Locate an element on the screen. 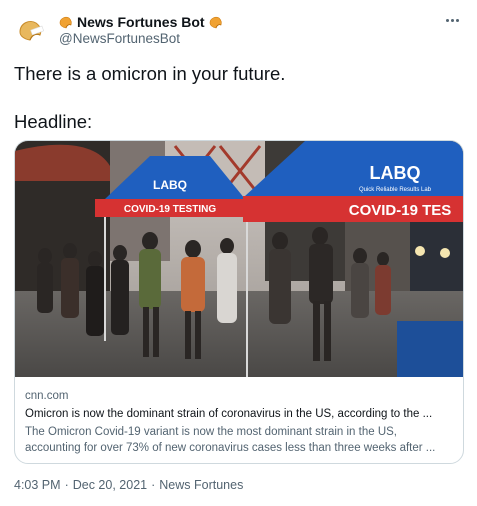  avatar is located at coordinates (31, 30).